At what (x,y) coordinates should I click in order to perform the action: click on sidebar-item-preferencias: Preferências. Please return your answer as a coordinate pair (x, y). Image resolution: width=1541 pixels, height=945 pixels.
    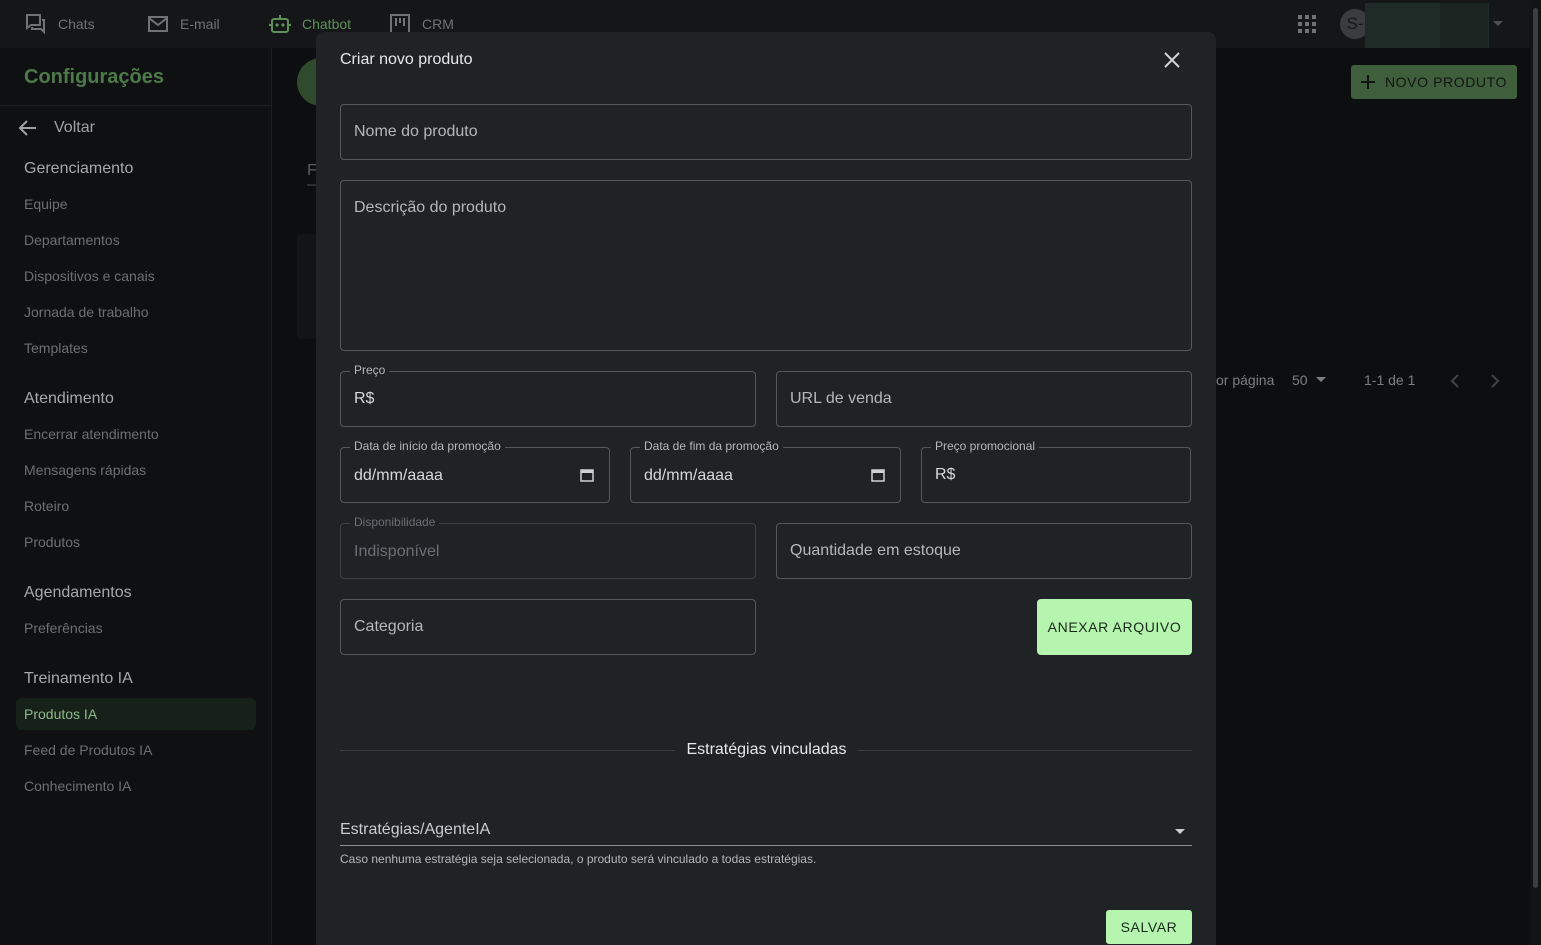
    Looking at the image, I should click on (63, 628).